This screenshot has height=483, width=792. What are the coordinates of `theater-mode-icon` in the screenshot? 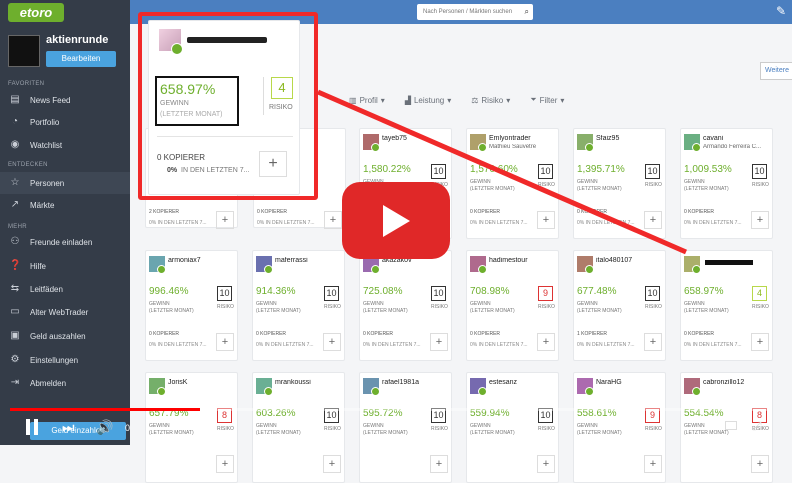 It's located at (731, 425).